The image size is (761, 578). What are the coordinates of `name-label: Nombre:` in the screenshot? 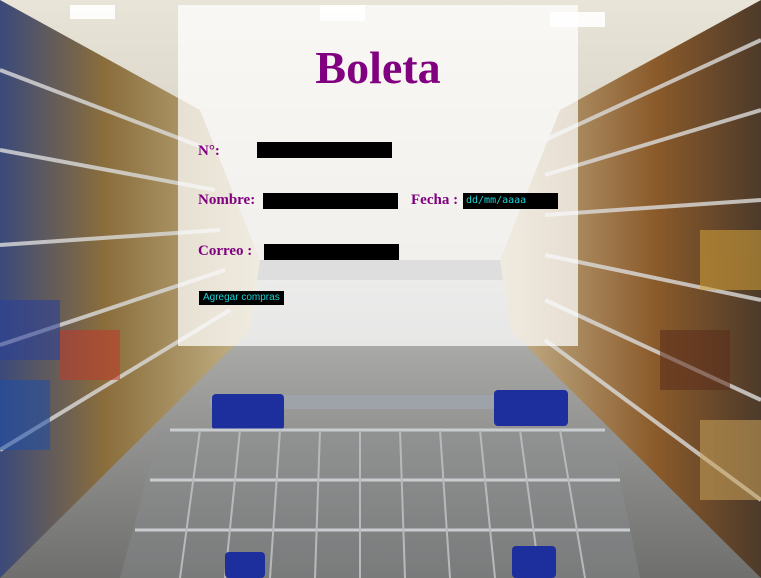 It's located at (227, 200).